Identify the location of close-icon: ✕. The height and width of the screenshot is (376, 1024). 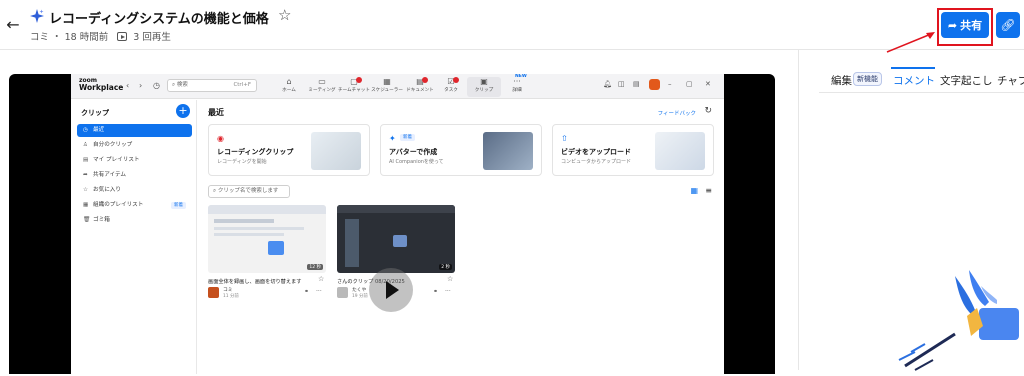
(708, 84).